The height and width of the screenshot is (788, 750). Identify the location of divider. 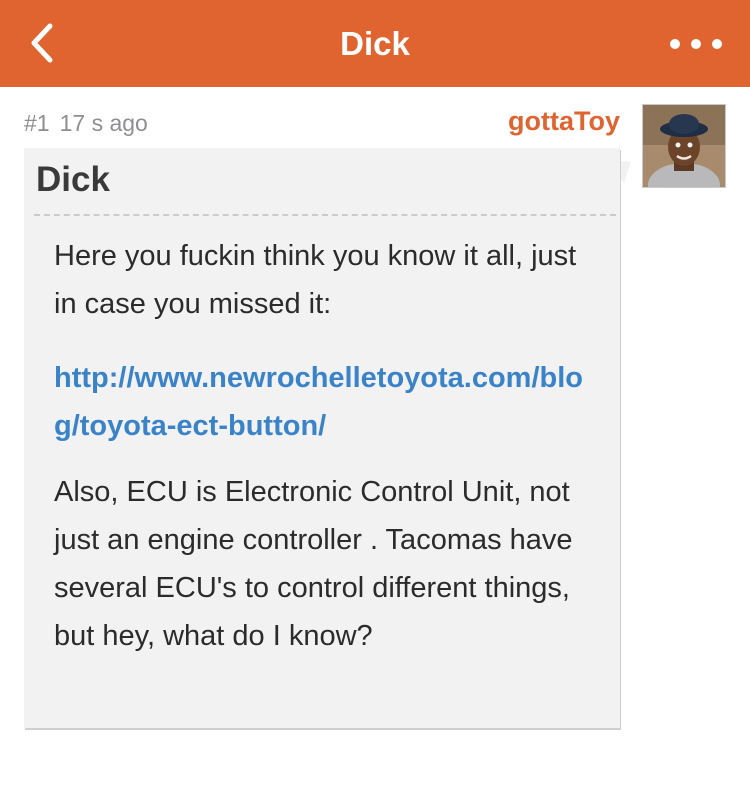
(325, 215).